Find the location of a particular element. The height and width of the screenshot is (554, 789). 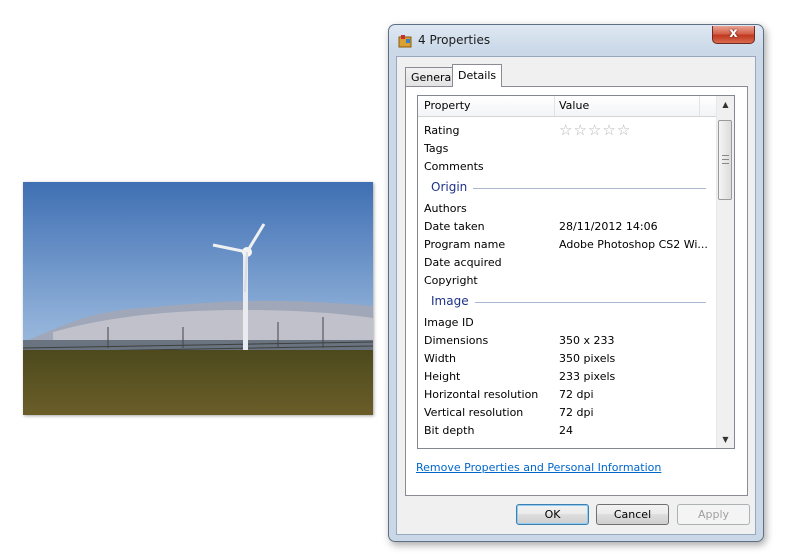

property-label: Image ID is located at coordinates (449, 322).